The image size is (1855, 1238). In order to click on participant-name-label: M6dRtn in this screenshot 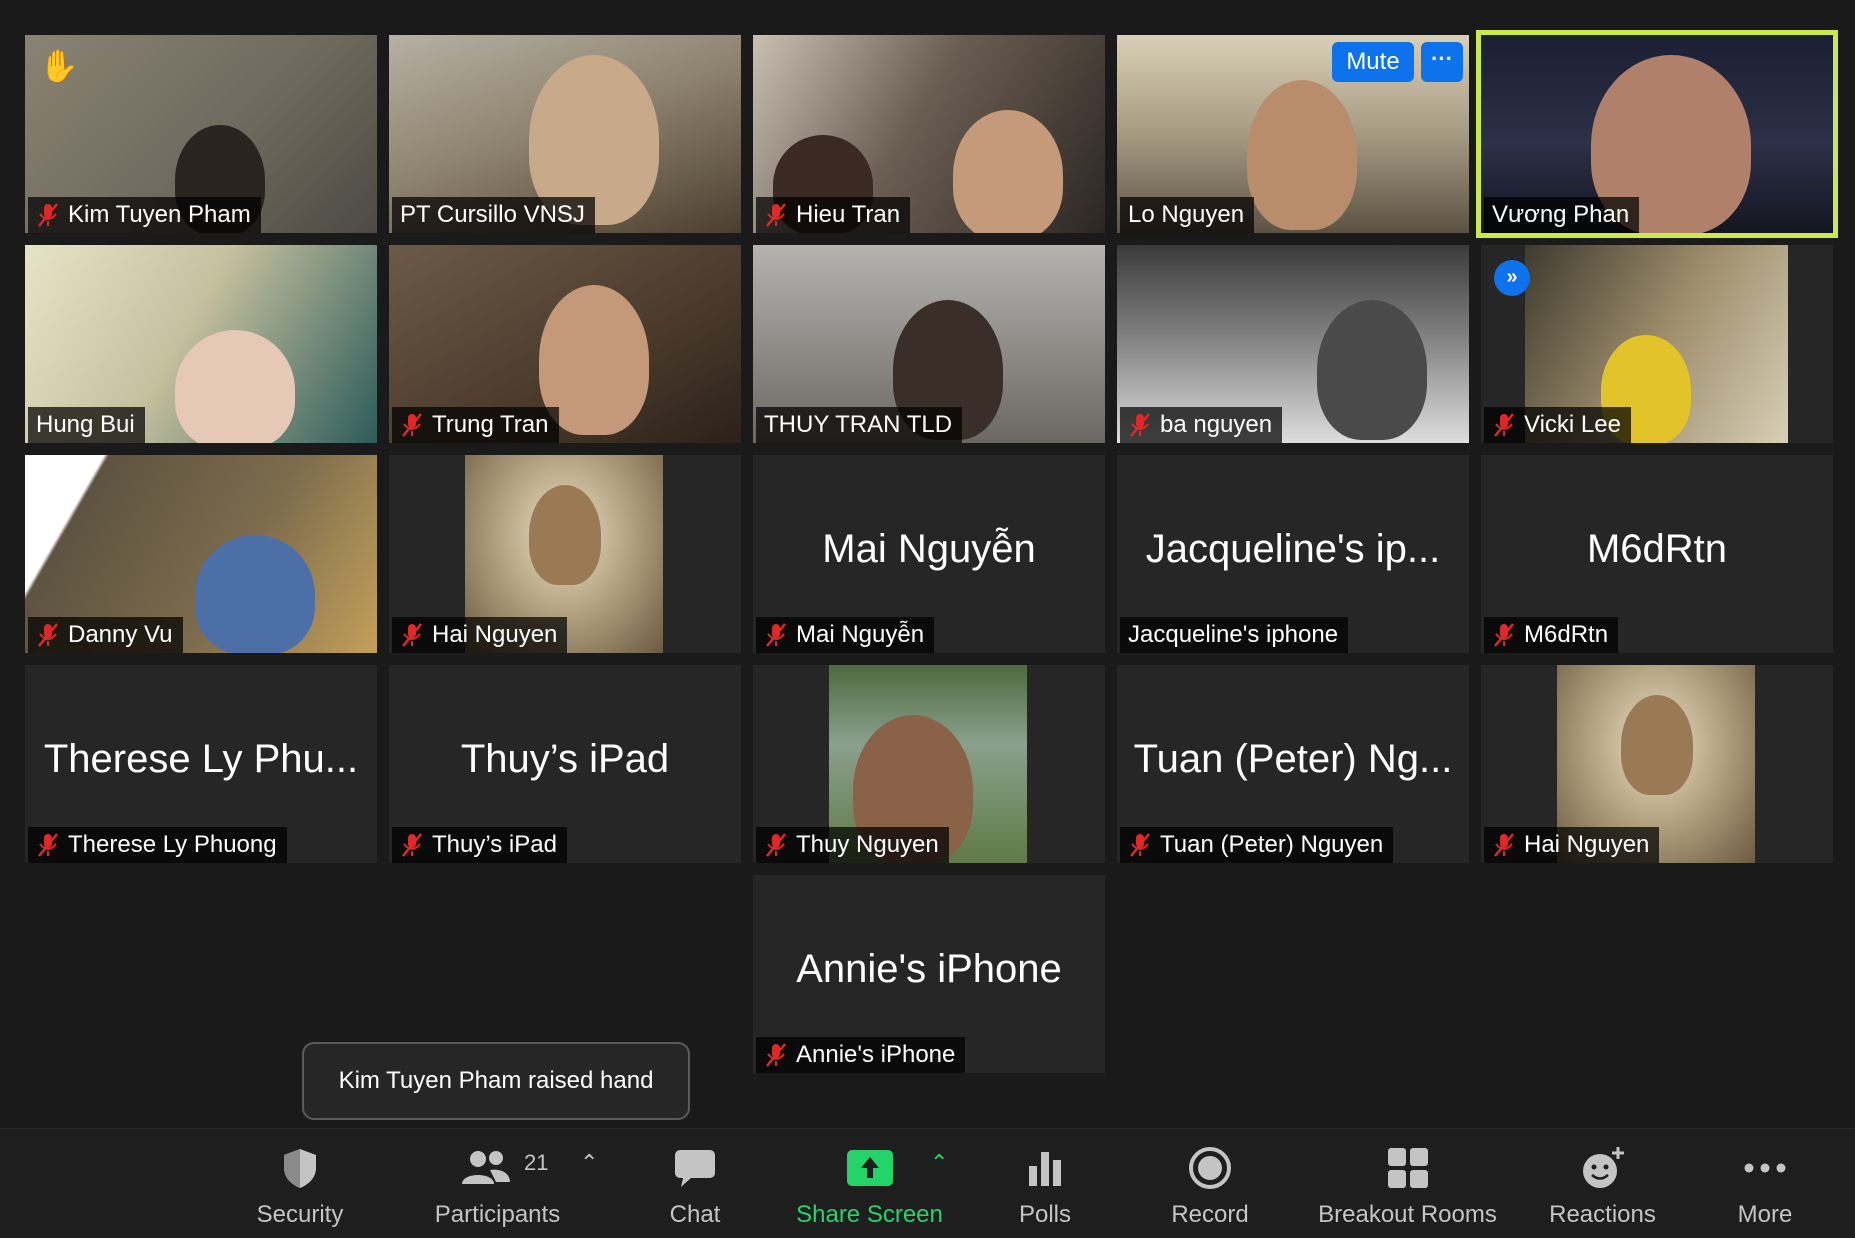, I will do `click(1551, 635)`.